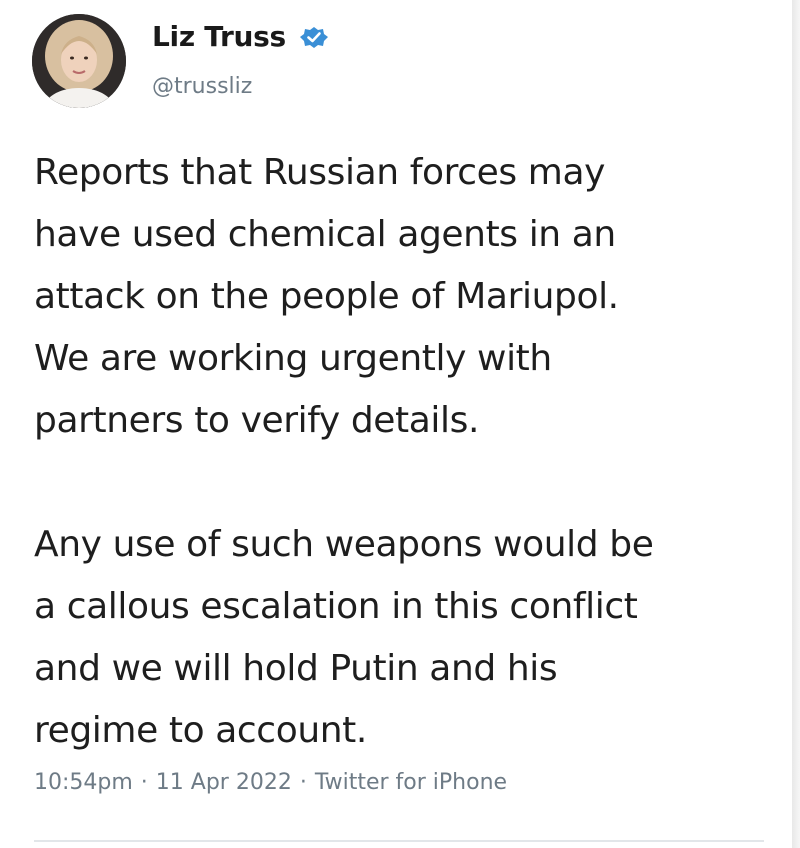 The width and height of the screenshot is (800, 848). What do you see at coordinates (411, 782) in the screenshot?
I see `tweet-source: Twitter for iPhone` at bounding box center [411, 782].